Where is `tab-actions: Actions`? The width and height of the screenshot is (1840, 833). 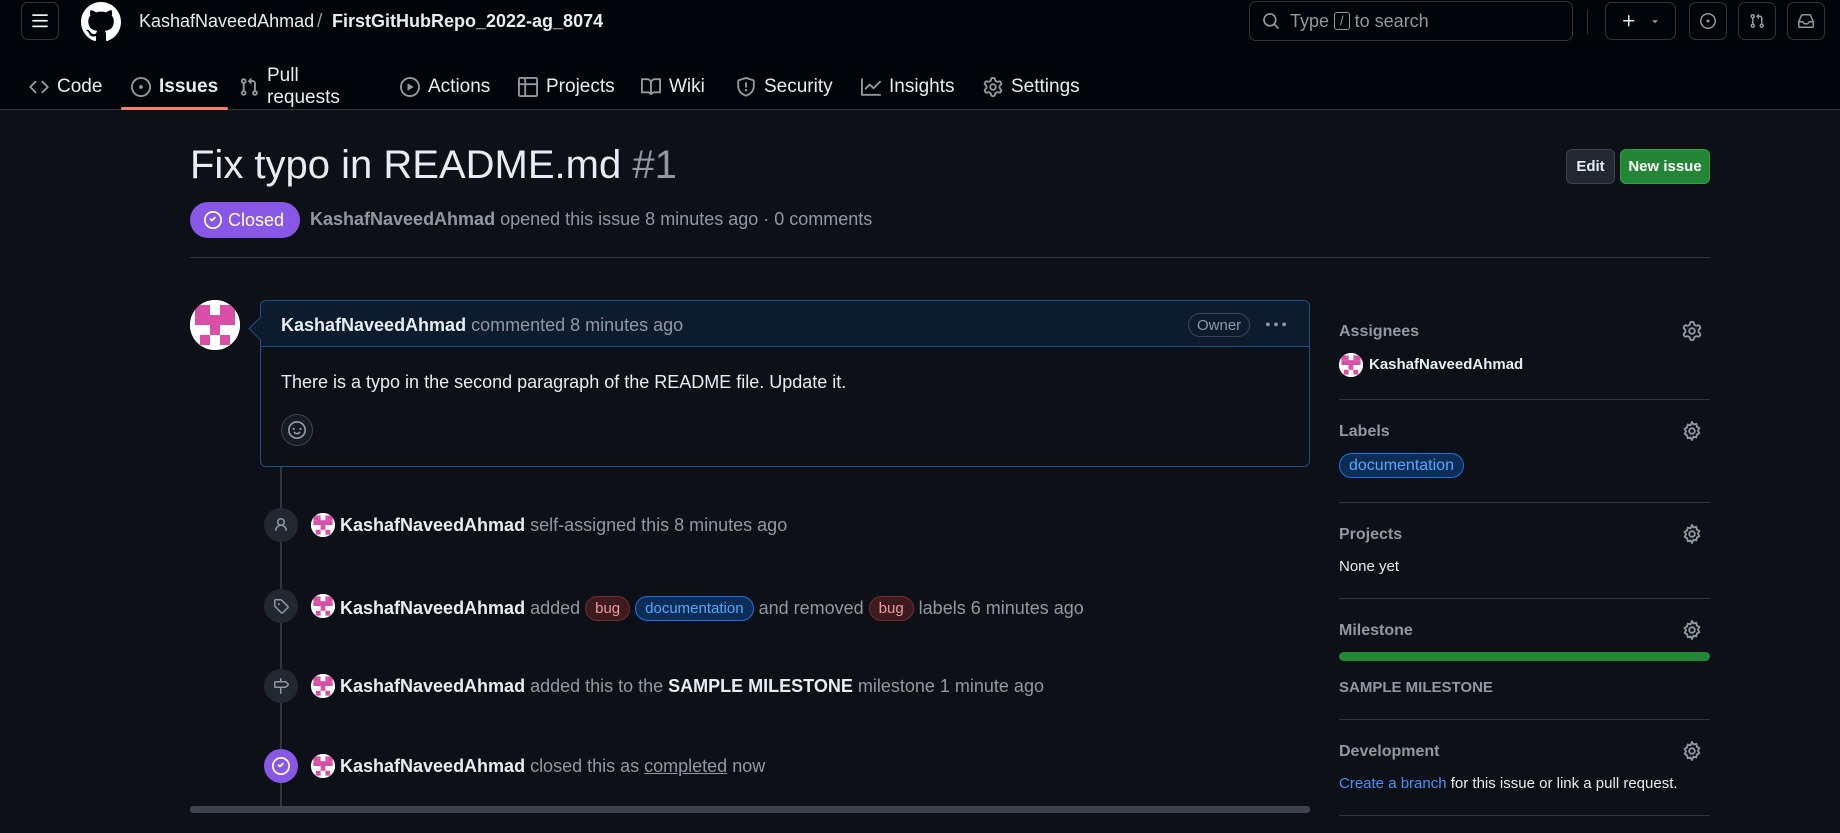 tab-actions: Actions is located at coordinates (445, 87).